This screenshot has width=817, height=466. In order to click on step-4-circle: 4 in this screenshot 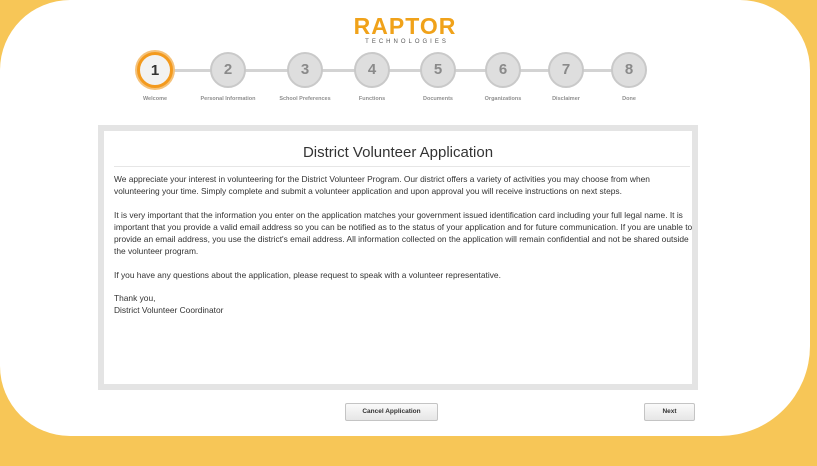, I will do `click(372, 70)`.